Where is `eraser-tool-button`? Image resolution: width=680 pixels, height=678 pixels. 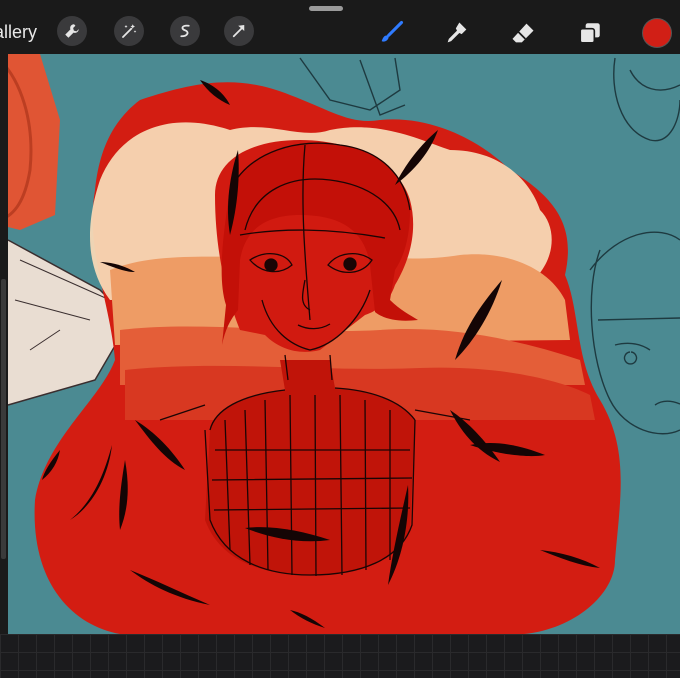 eraser-tool-button is located at coordinates (523, 33).